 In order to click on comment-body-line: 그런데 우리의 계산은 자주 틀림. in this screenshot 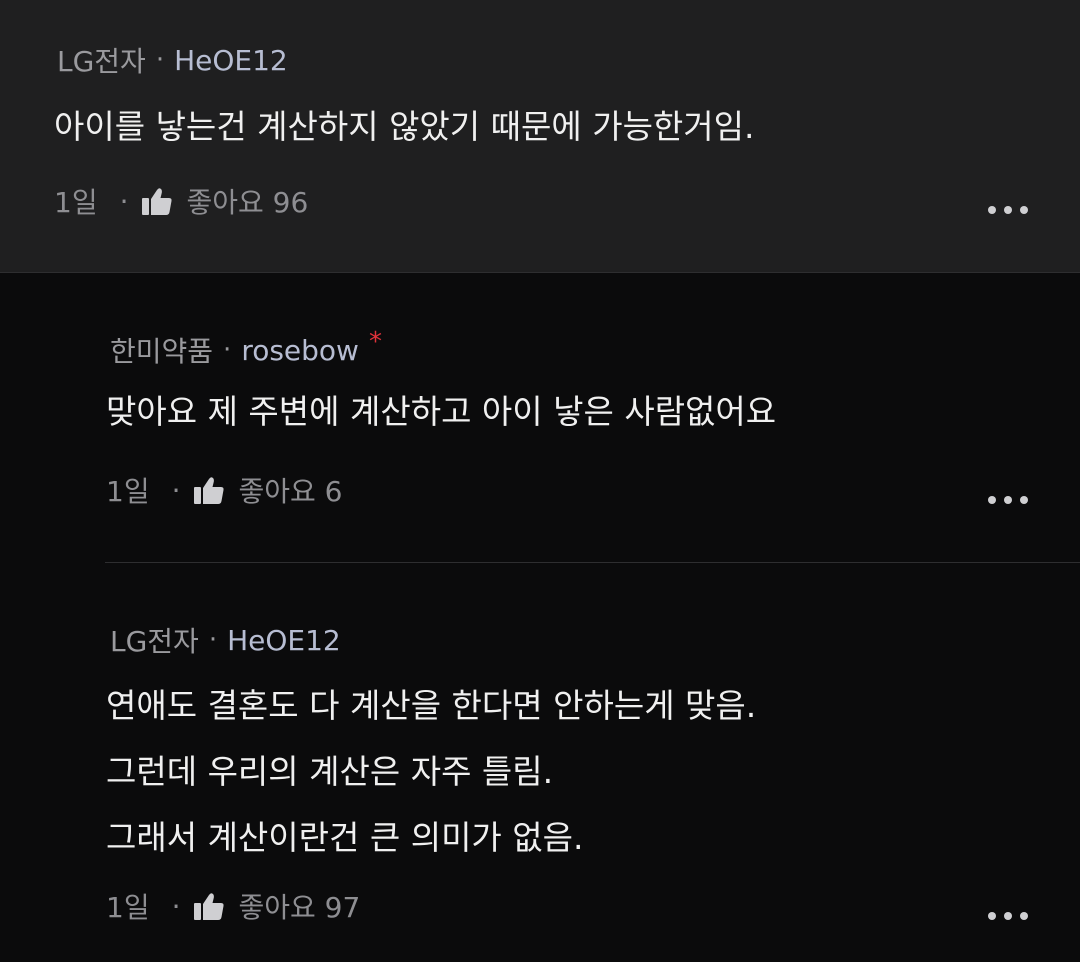, I will do `click(330, 771)`.